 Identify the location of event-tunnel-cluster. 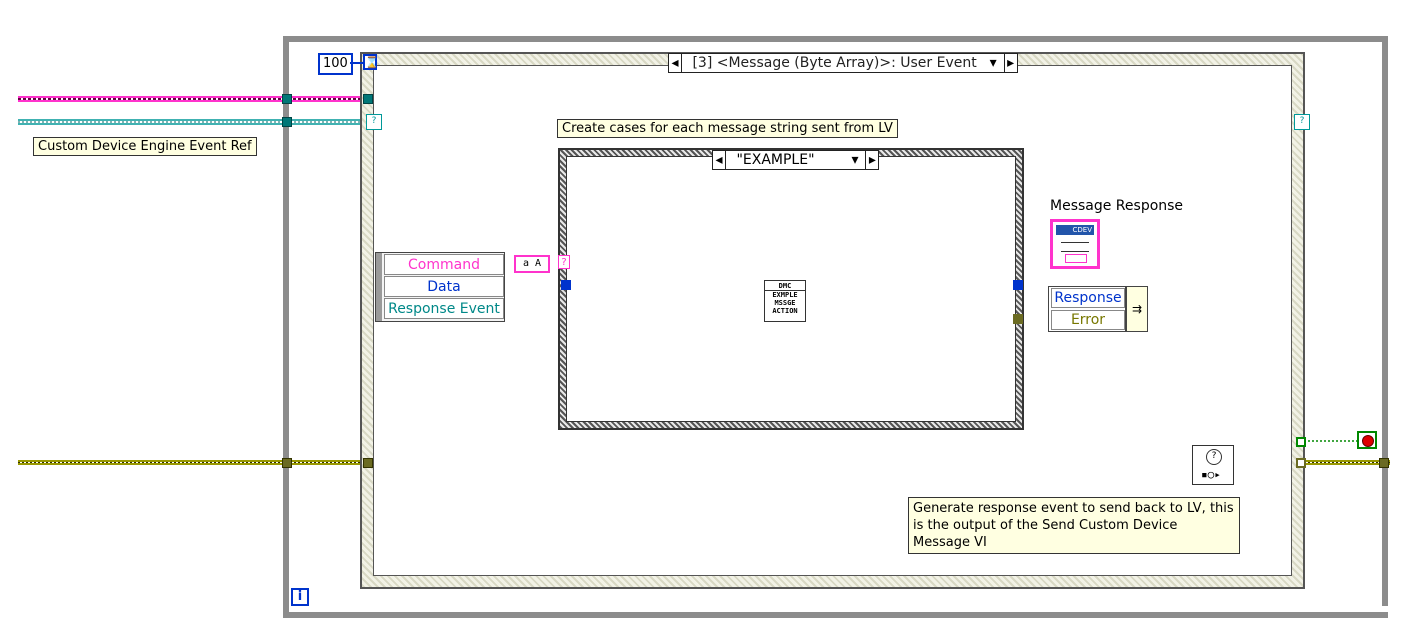
(368, 99).